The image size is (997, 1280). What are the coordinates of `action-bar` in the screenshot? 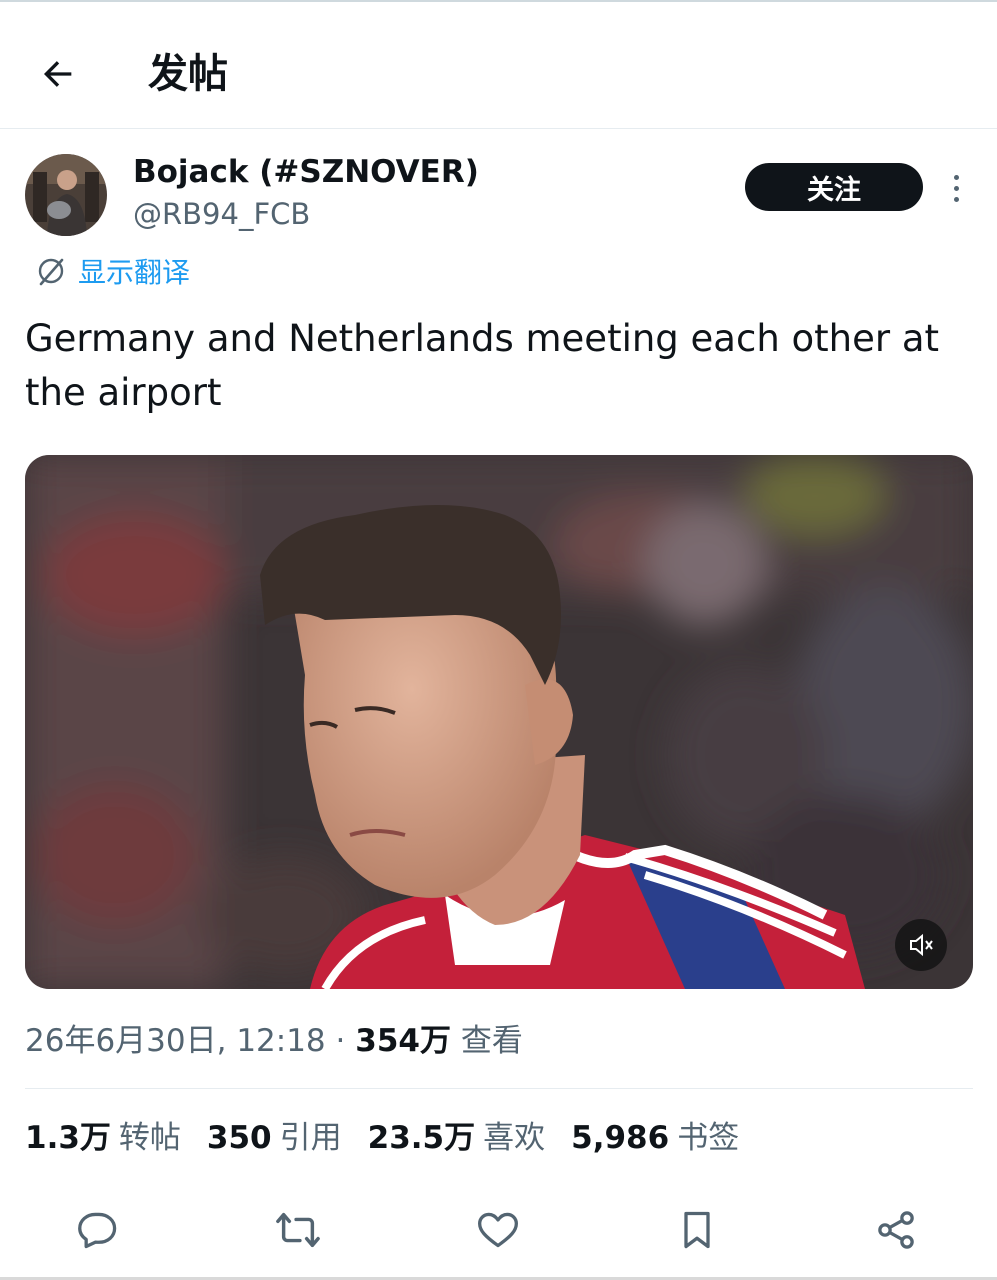 It's located at (498, 1230).